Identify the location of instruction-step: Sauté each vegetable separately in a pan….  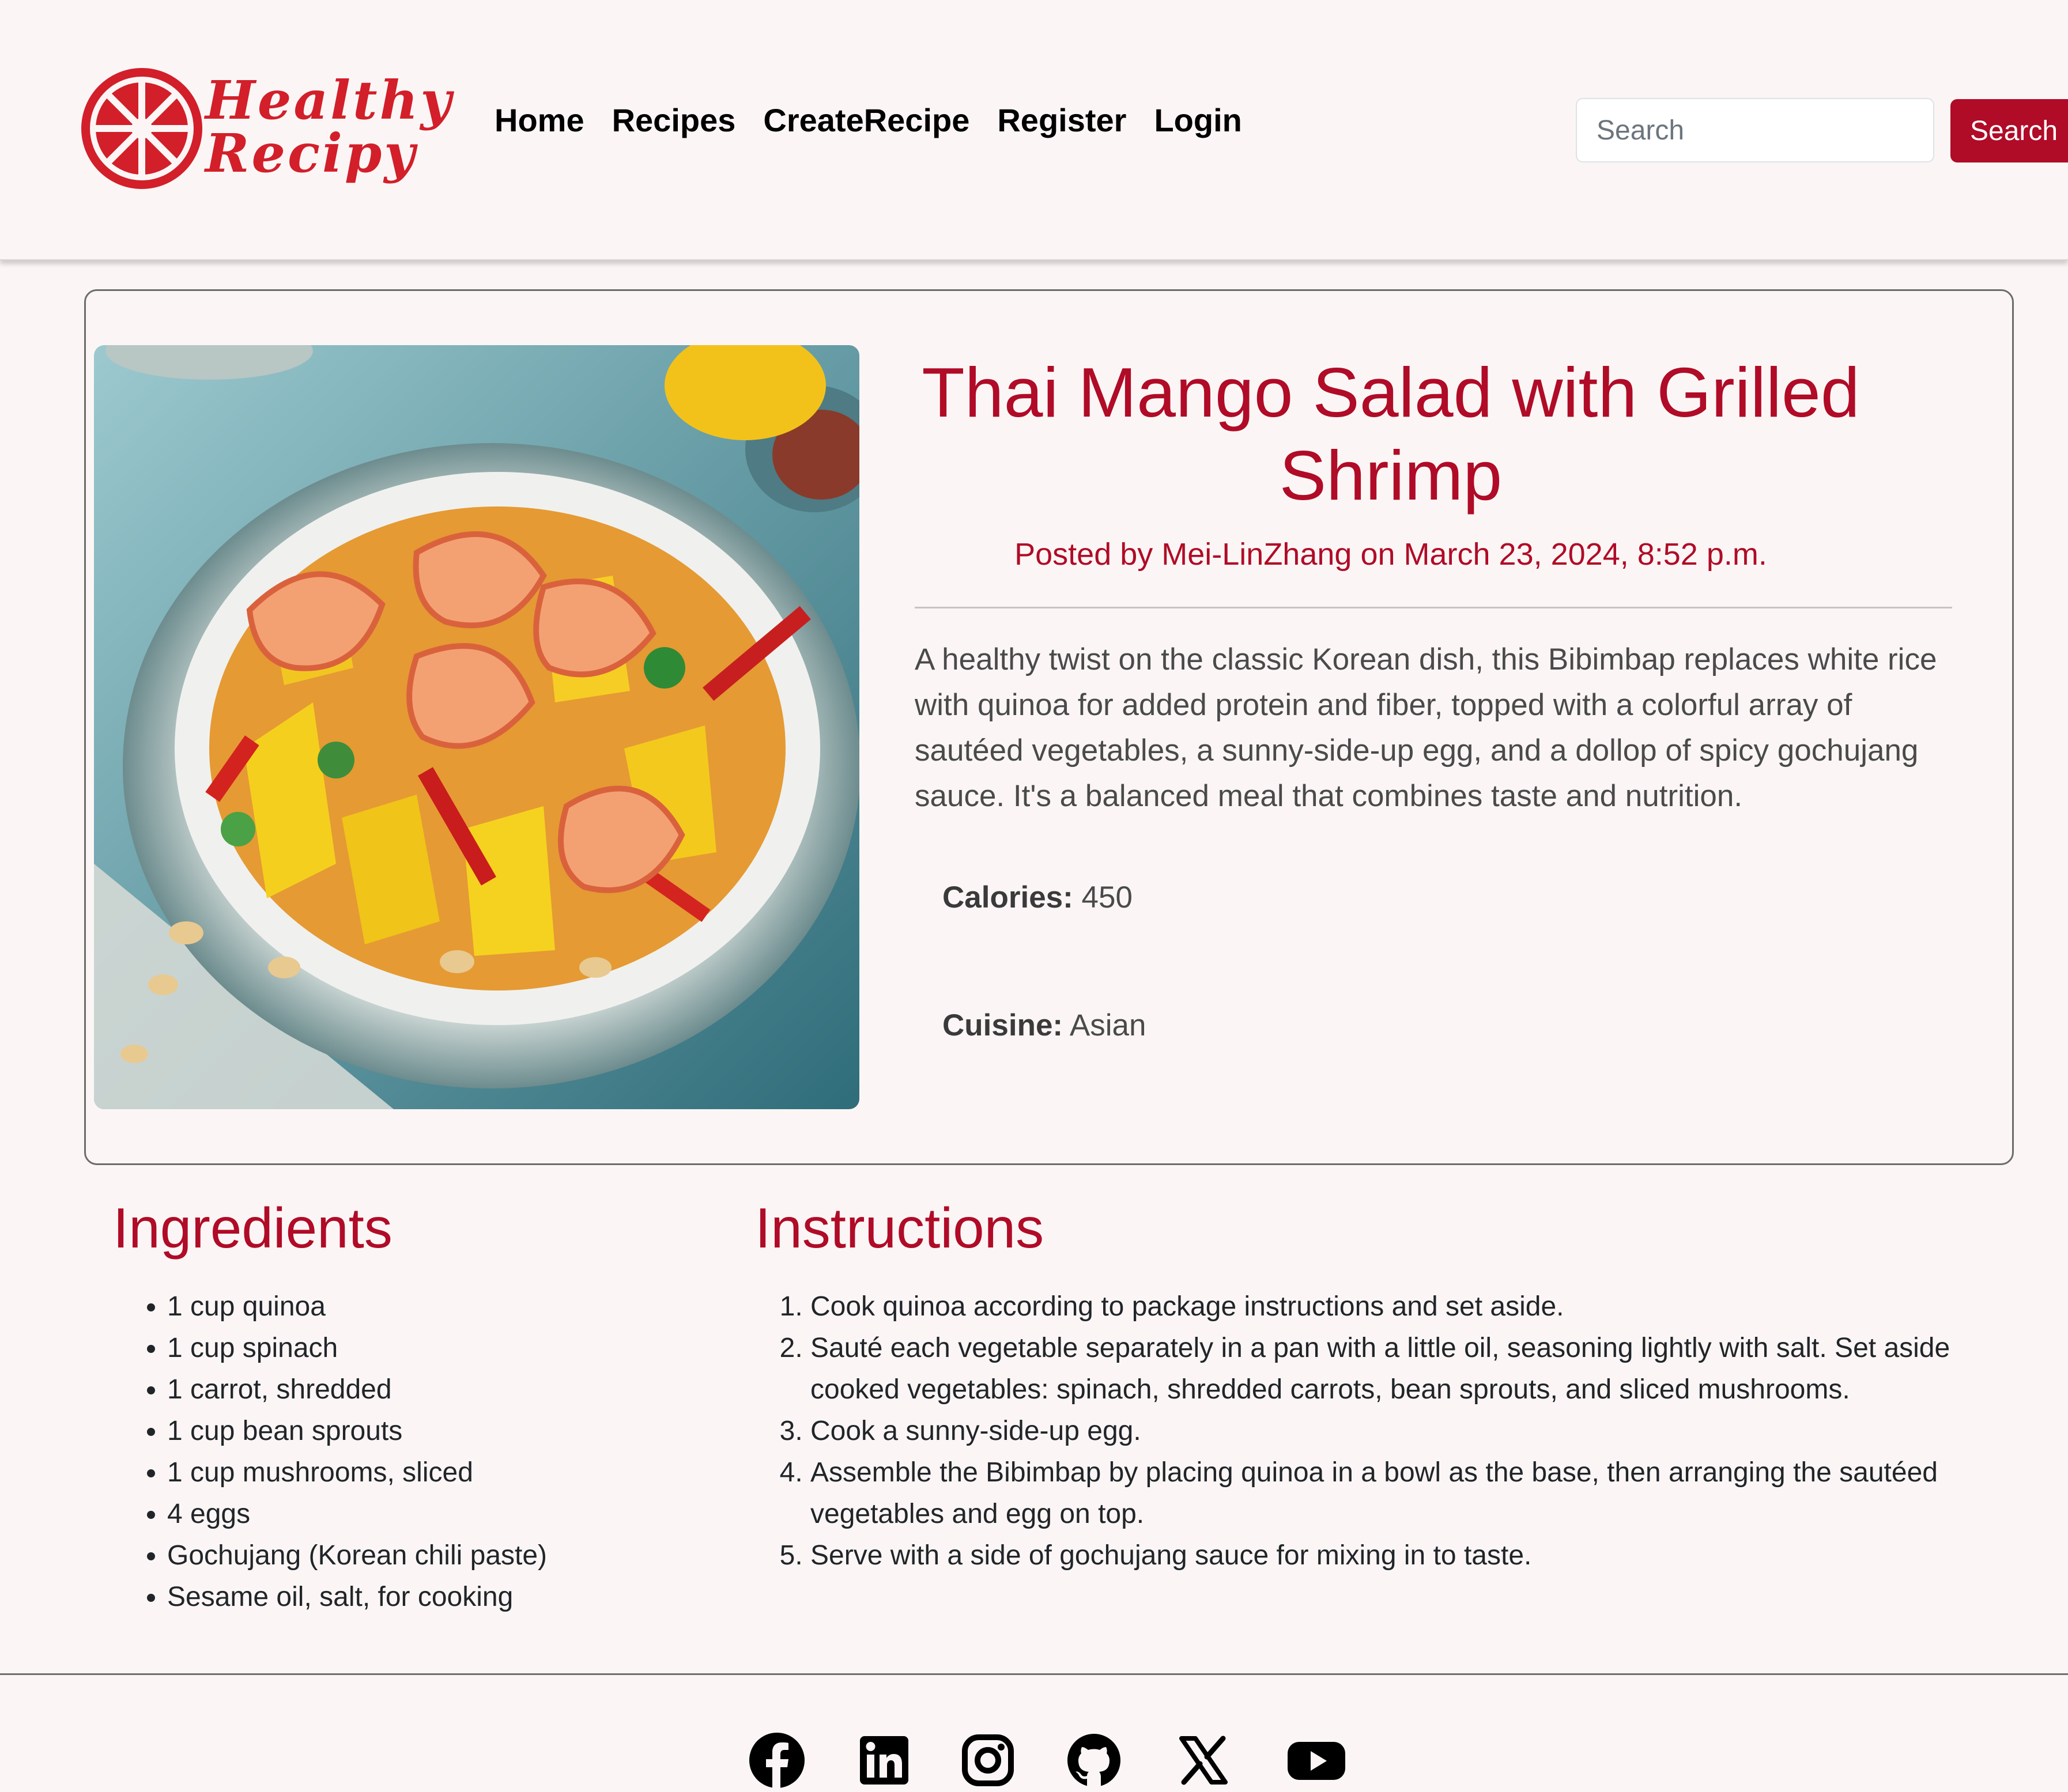
(1415, 1369).